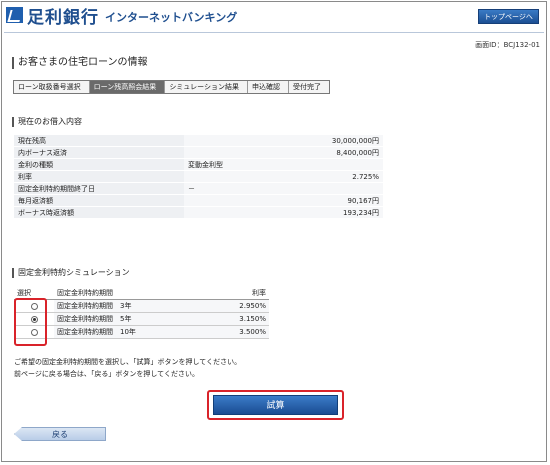  What do you see at coordinates (171, 17) in the screenshot?
I see `service-name: インターネットバンキング` at bounding box center [171, 17].